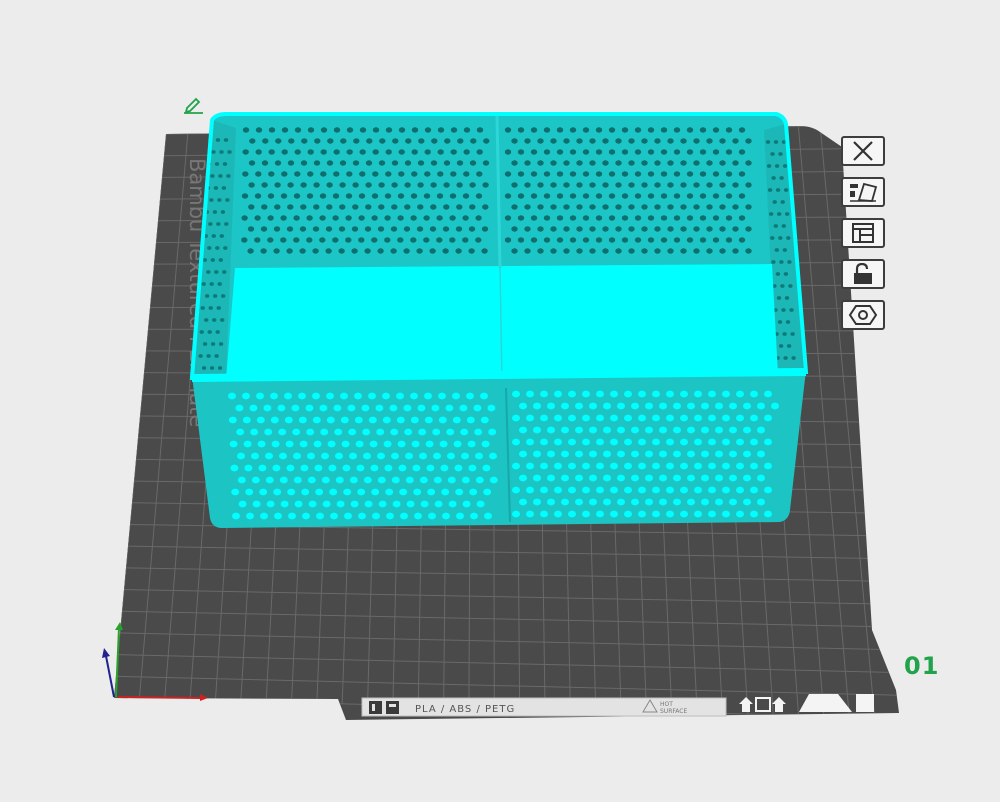 The image size is (1000, 802). What do you see at coordinates (863, 233) in the screenshot?
I see `plate-settings-button` at bounding box center [863, 233].